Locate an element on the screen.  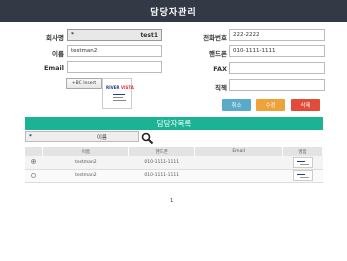
phone-field: 222-2222 is located at coordinates (277, 35).